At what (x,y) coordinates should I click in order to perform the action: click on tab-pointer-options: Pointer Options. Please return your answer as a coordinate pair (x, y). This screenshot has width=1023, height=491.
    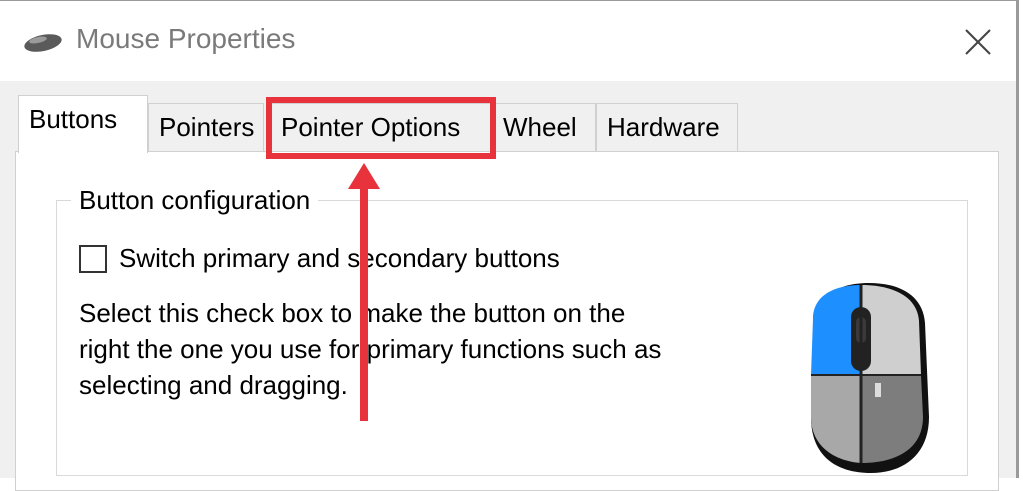
    Looking at the image, I should click on (381, 128).